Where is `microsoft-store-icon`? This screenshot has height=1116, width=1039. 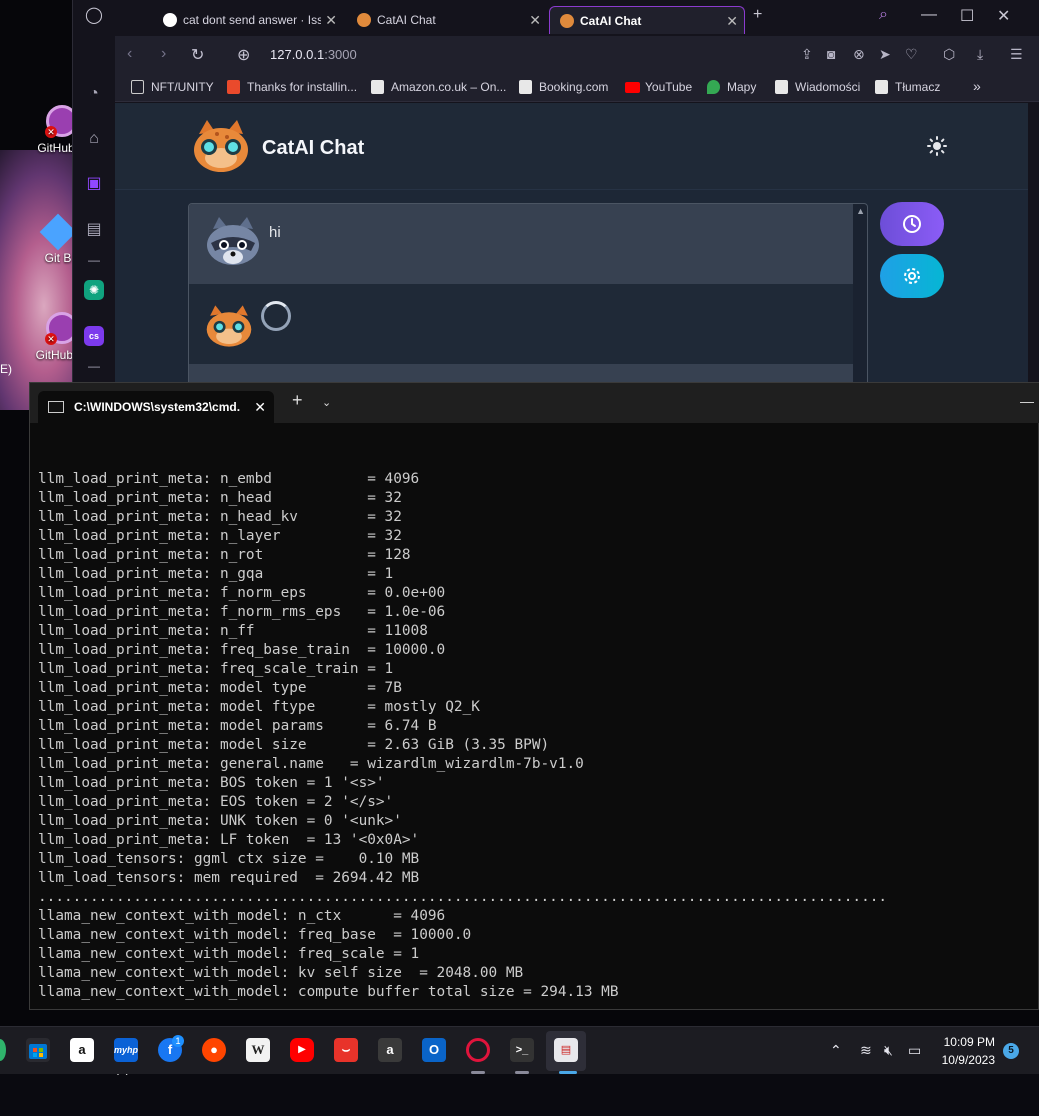
microsoft-store-icon is located at coordinates (38, 1050).